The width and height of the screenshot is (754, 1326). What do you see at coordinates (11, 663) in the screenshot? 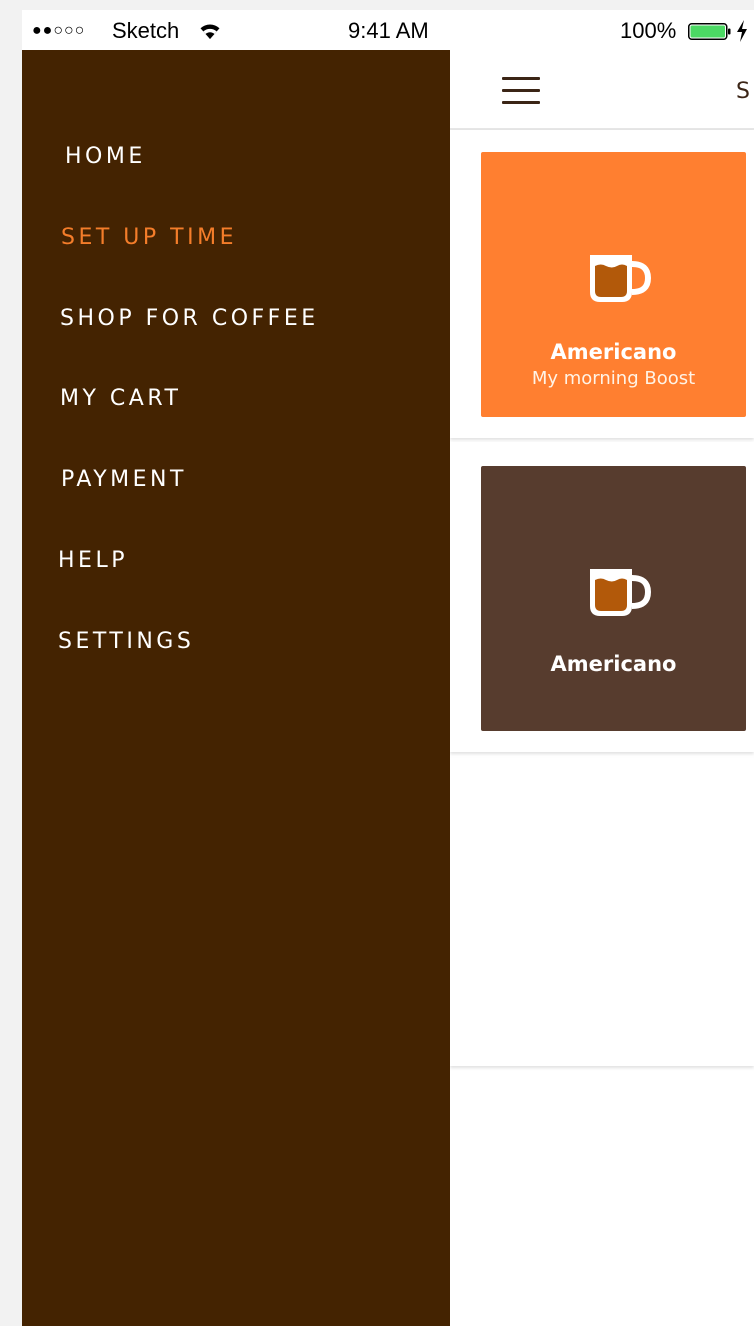
I see `device-frame-left` at bounding box center [11, 663].